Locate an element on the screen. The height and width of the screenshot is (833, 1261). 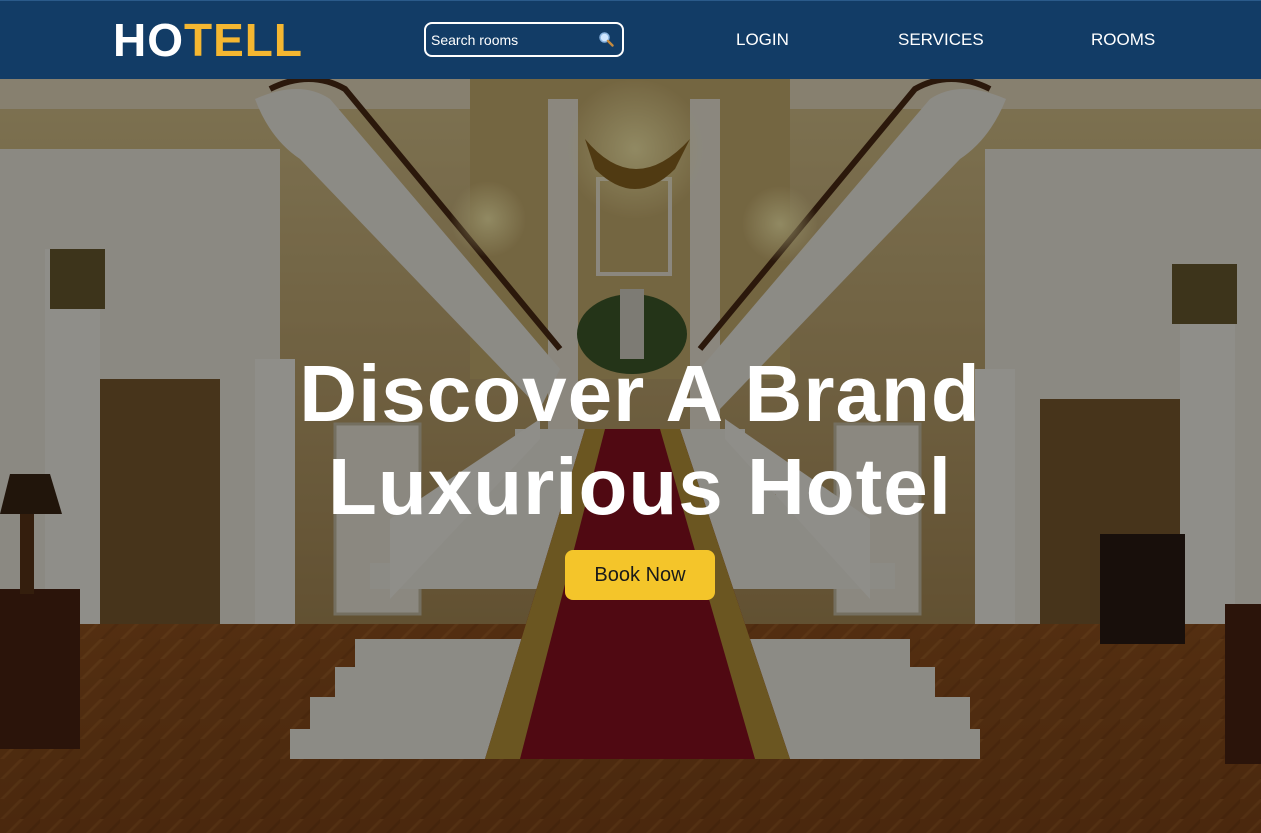
logo-text-gold: TELL is located at coordinates (243, 40).